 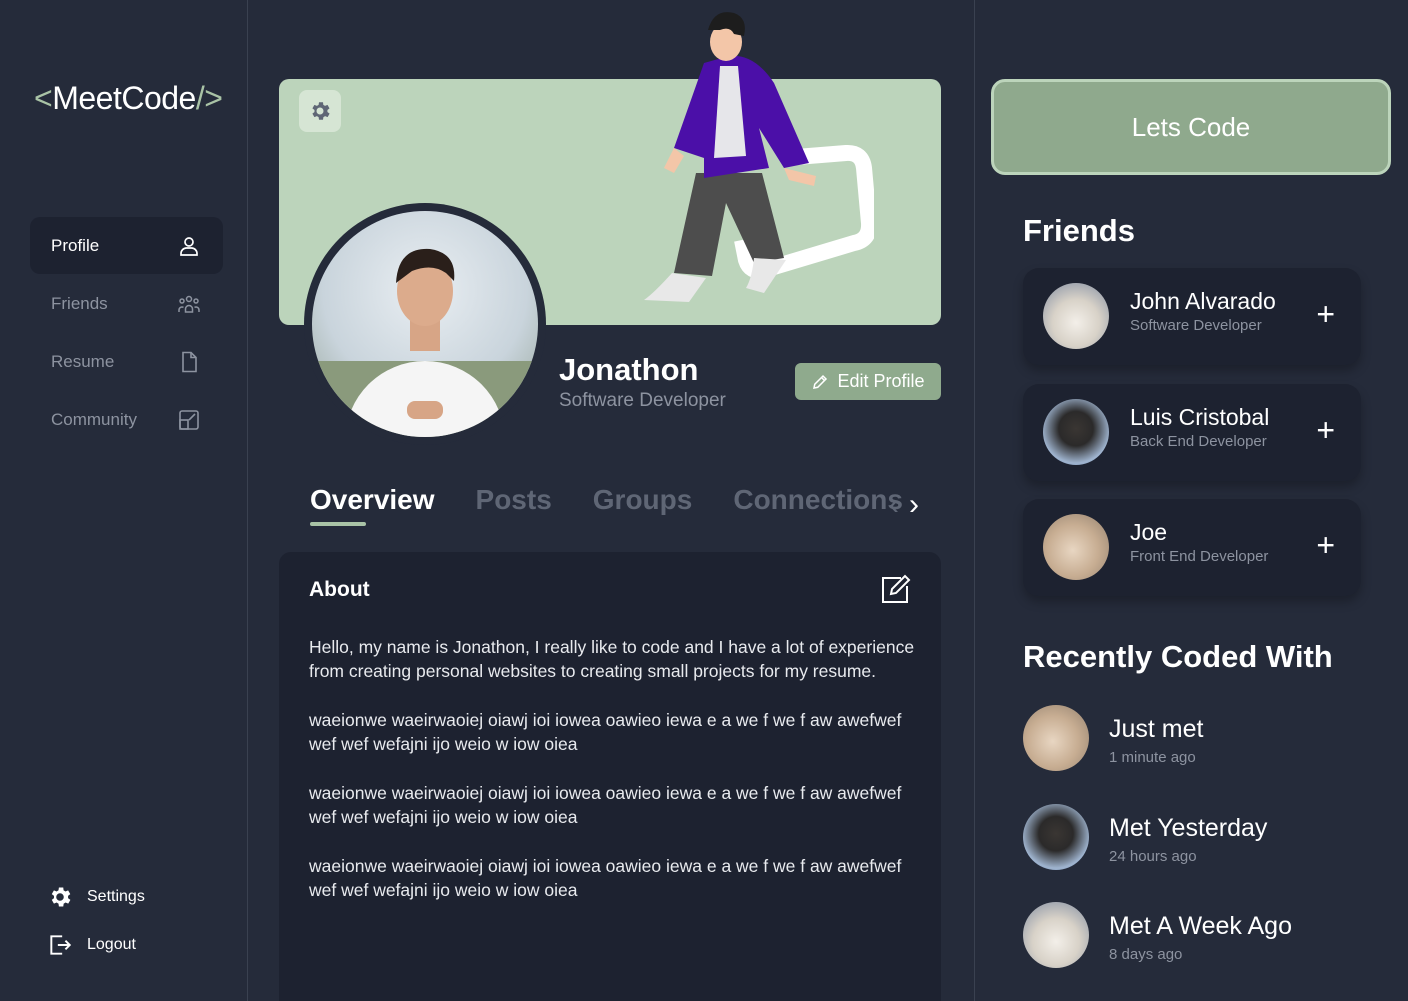 I want to click on recent-item: Just met 1 minute ago, so click(x=1193, y=740).